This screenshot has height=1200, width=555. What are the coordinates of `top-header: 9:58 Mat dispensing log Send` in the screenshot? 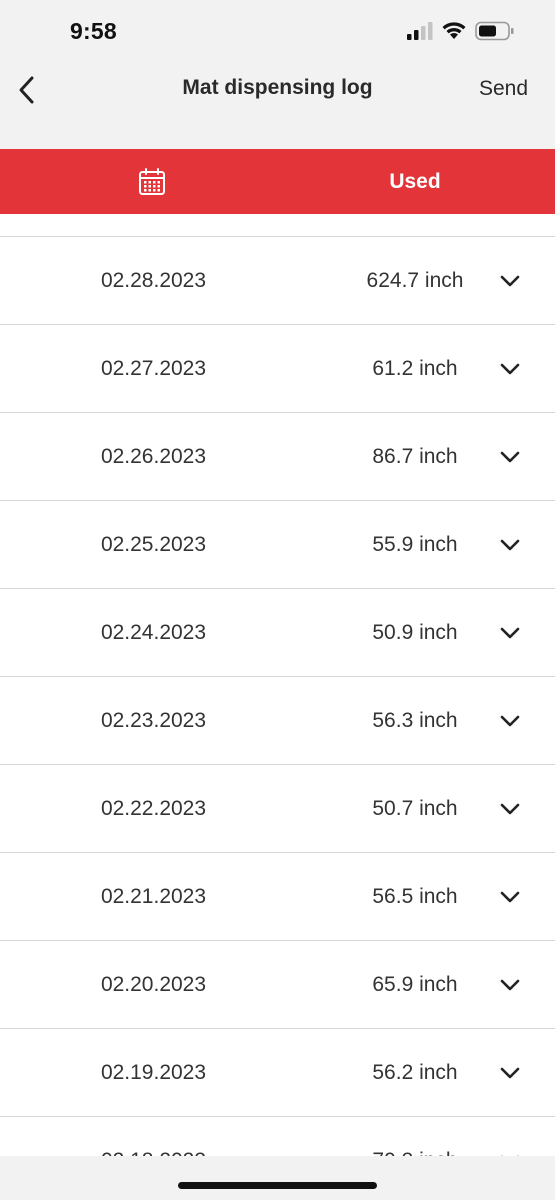 It's located at (277, 74).